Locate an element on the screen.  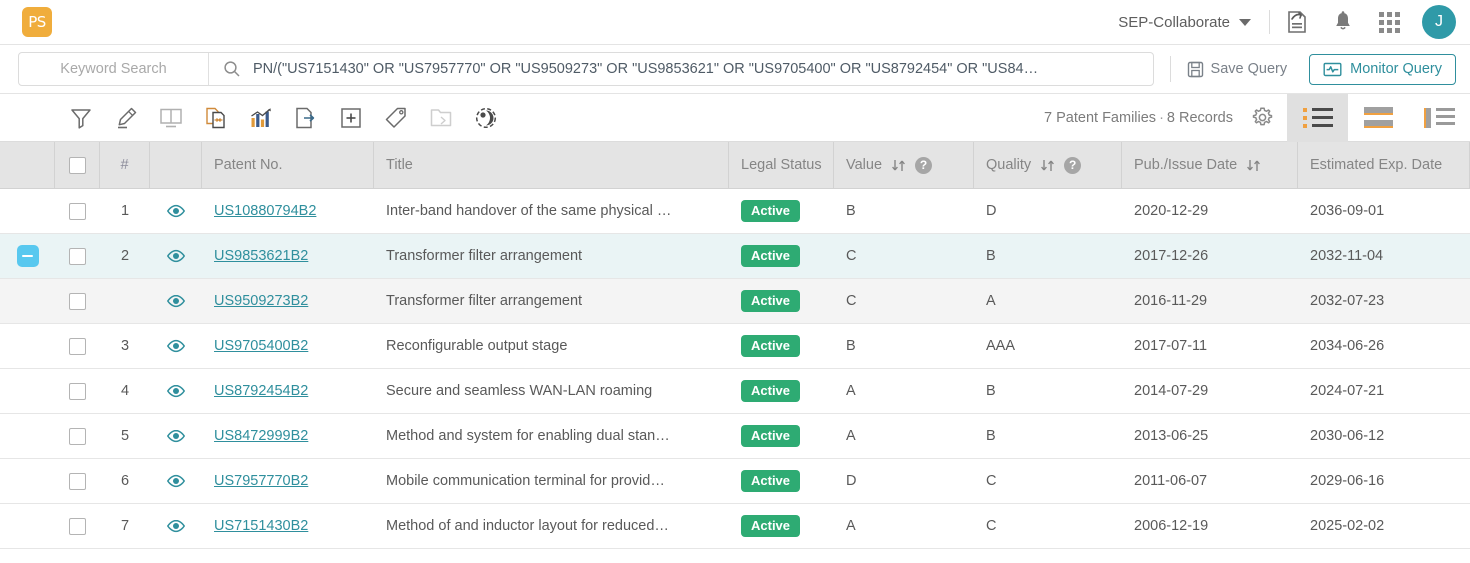
add-icon is located at coordinates (350, 118).